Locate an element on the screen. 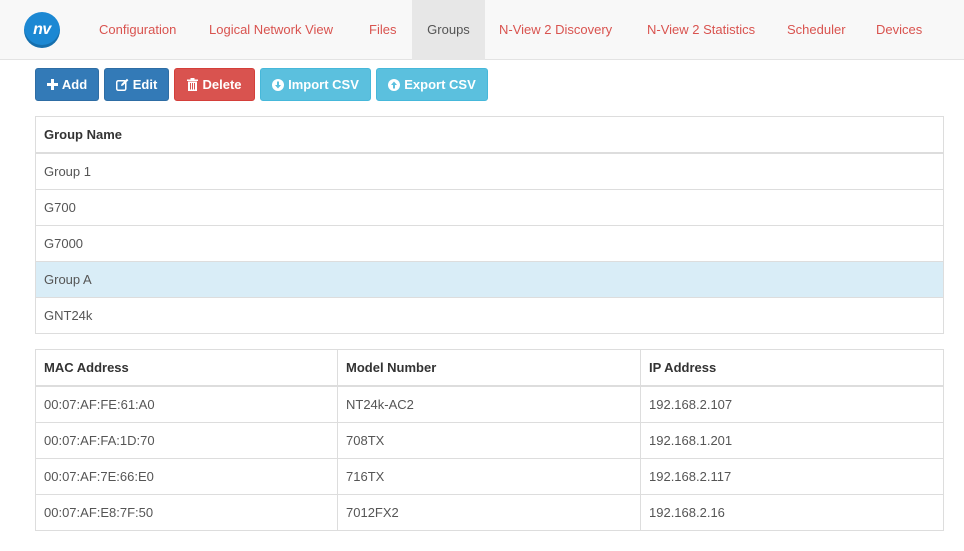 The width and height of the screenshot is (964, 551). import-csv-button: Import CSV is located at coordinates (315, 84).